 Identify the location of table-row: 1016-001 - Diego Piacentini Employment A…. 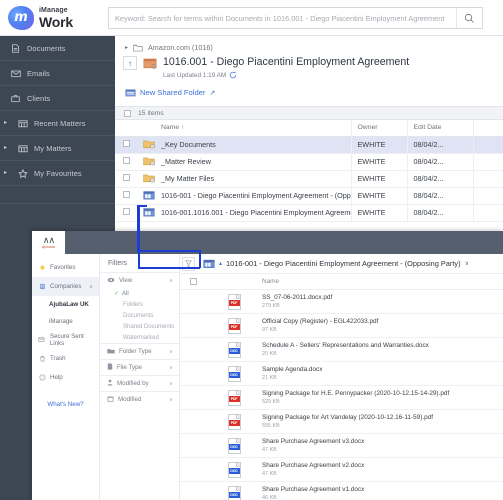
(309, 196).